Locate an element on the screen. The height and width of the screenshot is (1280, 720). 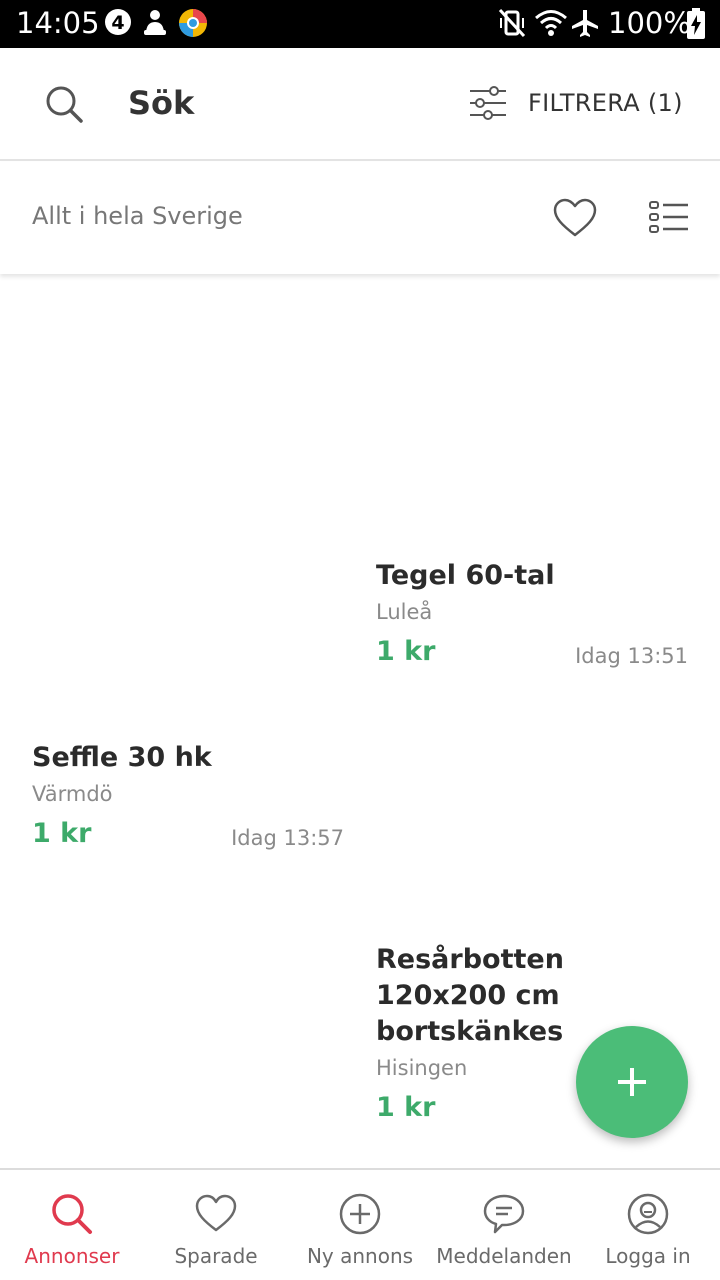
filter-label: FILTRERA (1) is located at coordinates (605, 103).